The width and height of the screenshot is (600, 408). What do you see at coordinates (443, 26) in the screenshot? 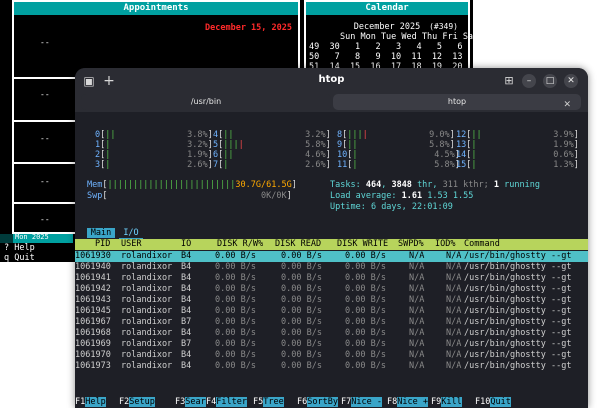
I see `calendar-id: (#349)` at bounding box center [443, 26].